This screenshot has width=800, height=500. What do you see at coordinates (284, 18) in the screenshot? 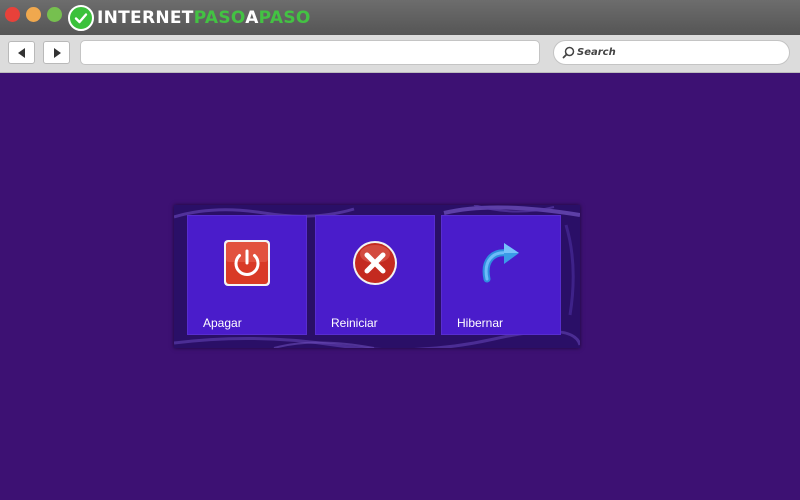
I see `logo-text-paso-2: PASO` at bounding box center [284, 18].